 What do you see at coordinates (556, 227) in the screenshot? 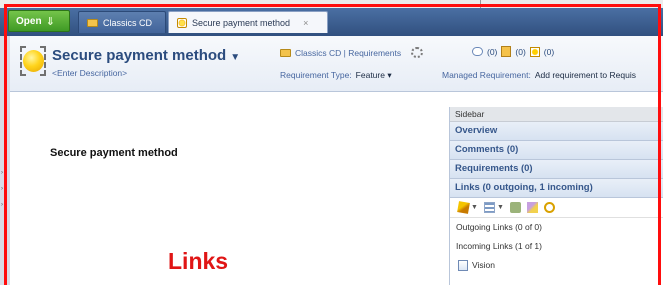
I see `outgoing-links-header: Outgoing Links (0 of 0)` at bounding box center [556, 227].